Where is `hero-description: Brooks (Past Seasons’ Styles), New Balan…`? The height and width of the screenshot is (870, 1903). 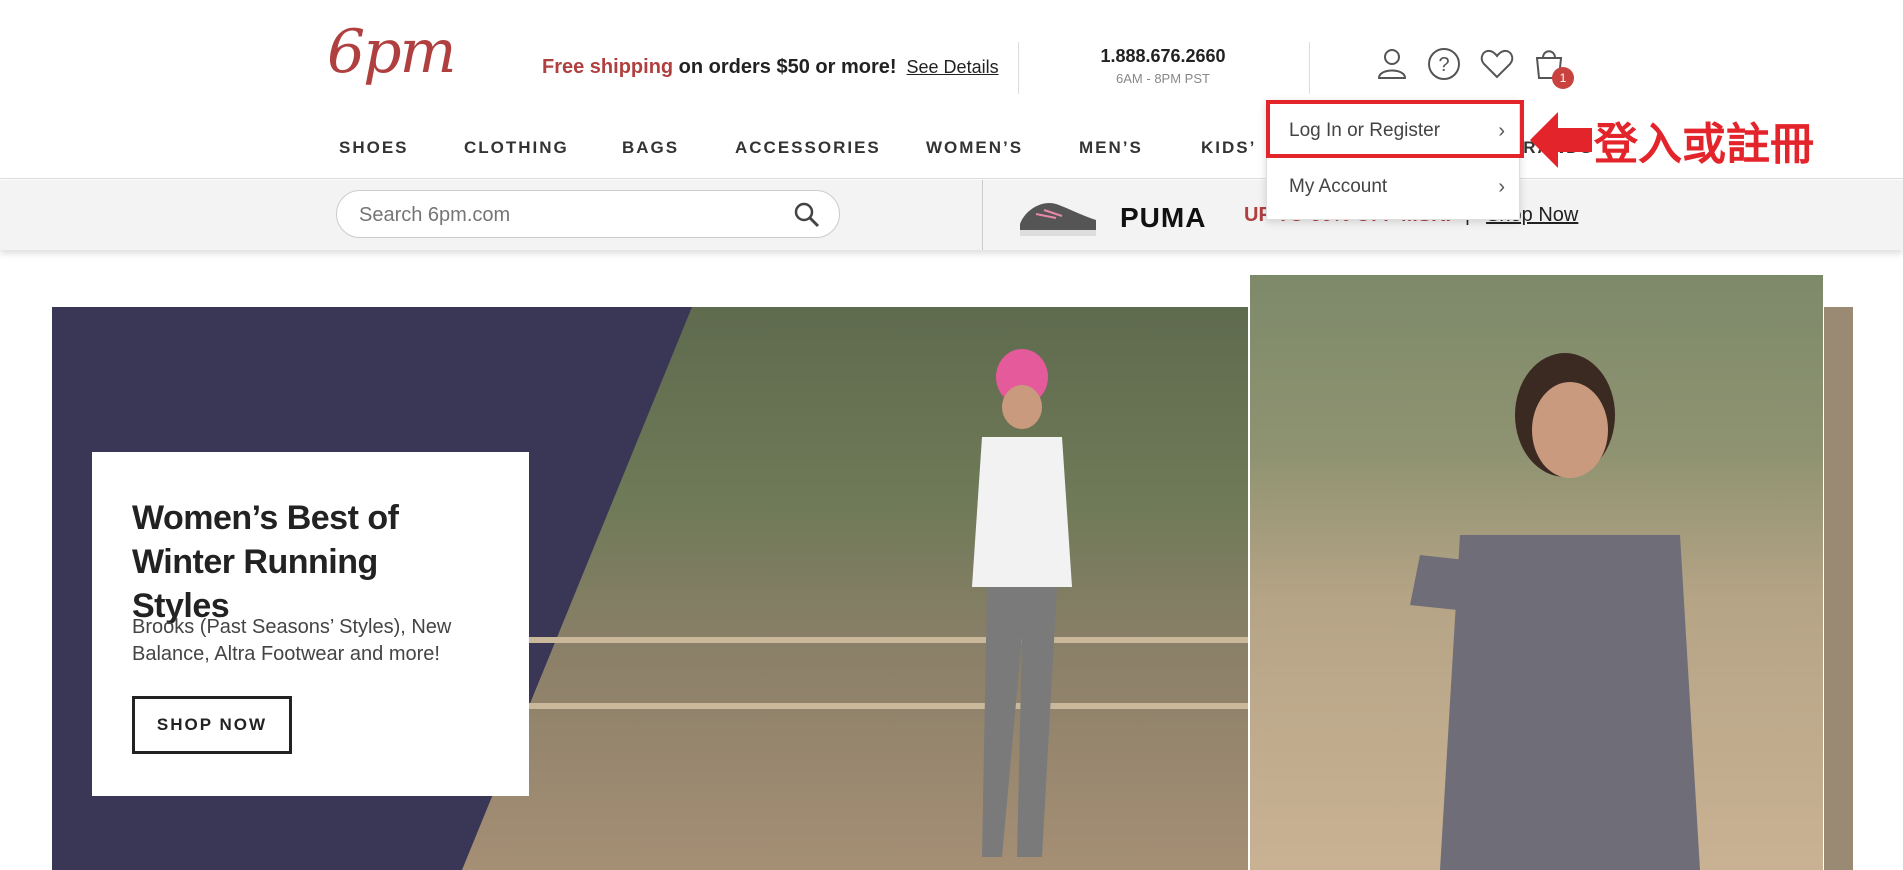
hero-description: Brooks (Past Seasons’ Styles), New Balan… is located at coordinates (292, 640).